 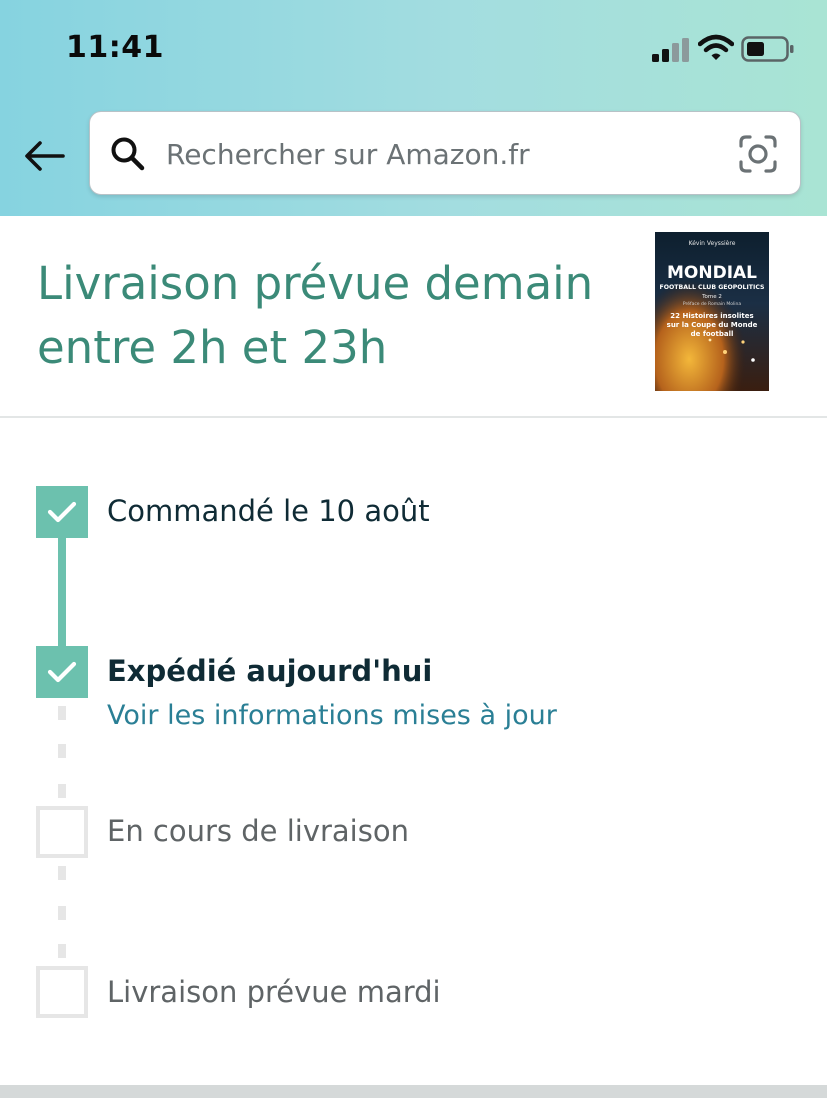 What do you see at coordinates (332, 316) in the screenshot?
I see `delivery-estimate-title: Livraison prévue demain entre 2h et 23h` at bounding box center [332, 316].